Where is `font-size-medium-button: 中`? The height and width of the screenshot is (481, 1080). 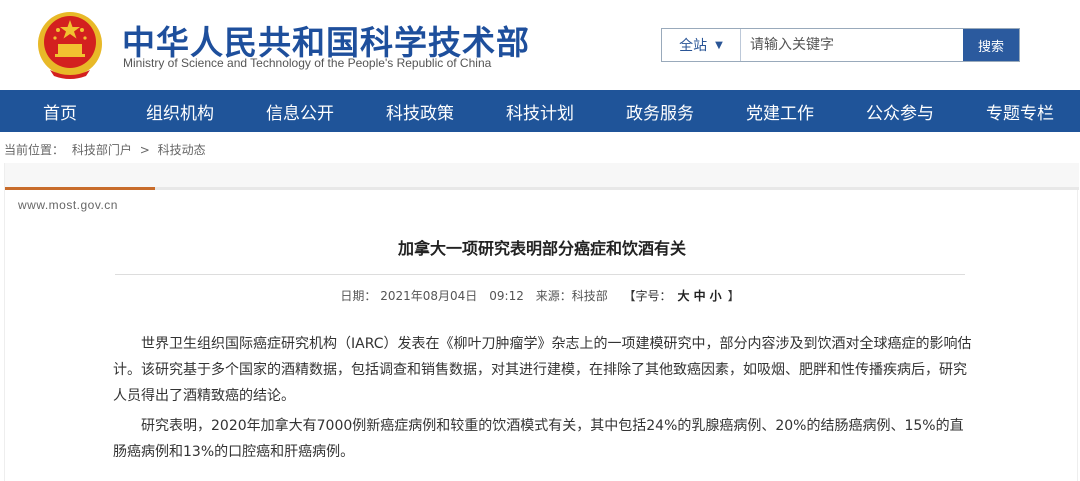 font-size-medium-button: 中 is located at coordinates (700, 296).